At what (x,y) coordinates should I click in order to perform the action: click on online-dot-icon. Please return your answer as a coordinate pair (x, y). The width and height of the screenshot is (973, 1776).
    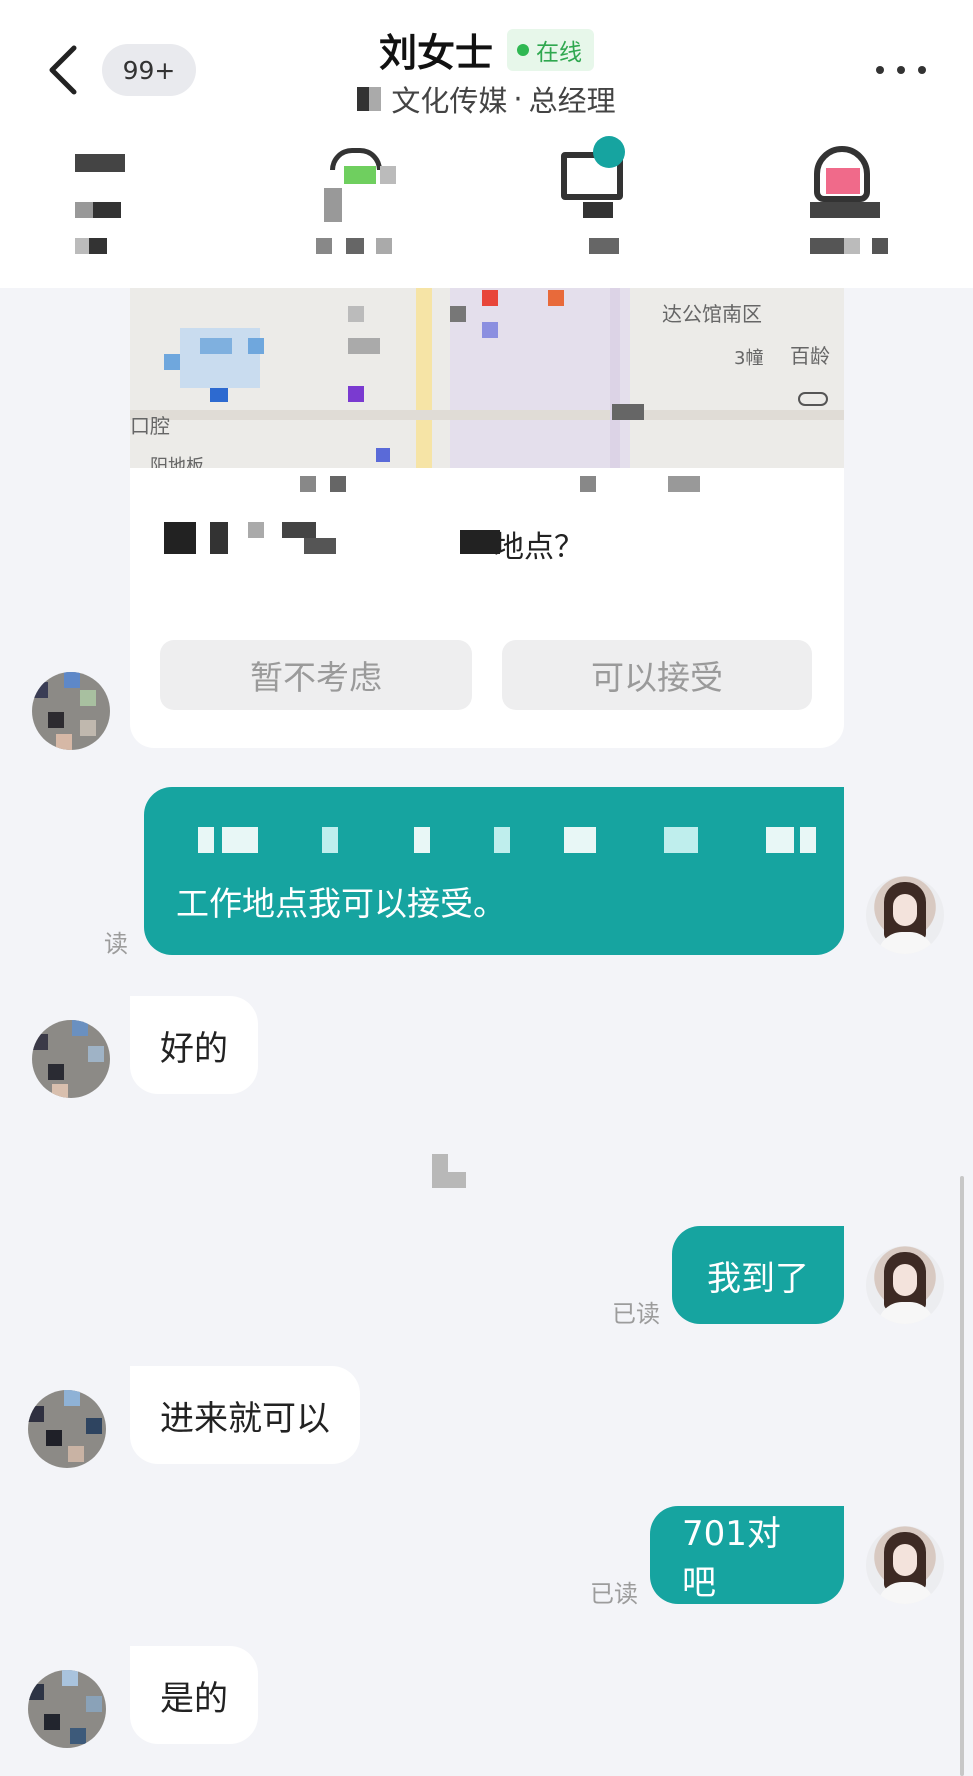
    Looking at the image, I should click on (523, 49).